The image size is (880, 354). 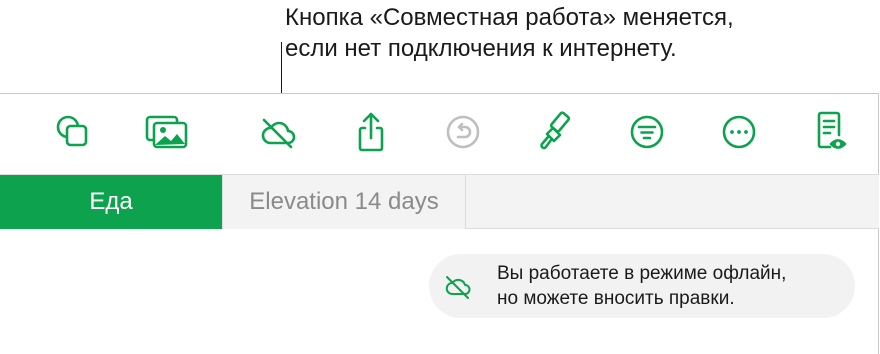 What do you see at coordinates (642, 273) in the screenshot?
I see `offline-message-line-1: Вы работаете в режиме офлайн,` at bounding box center [642, 273].